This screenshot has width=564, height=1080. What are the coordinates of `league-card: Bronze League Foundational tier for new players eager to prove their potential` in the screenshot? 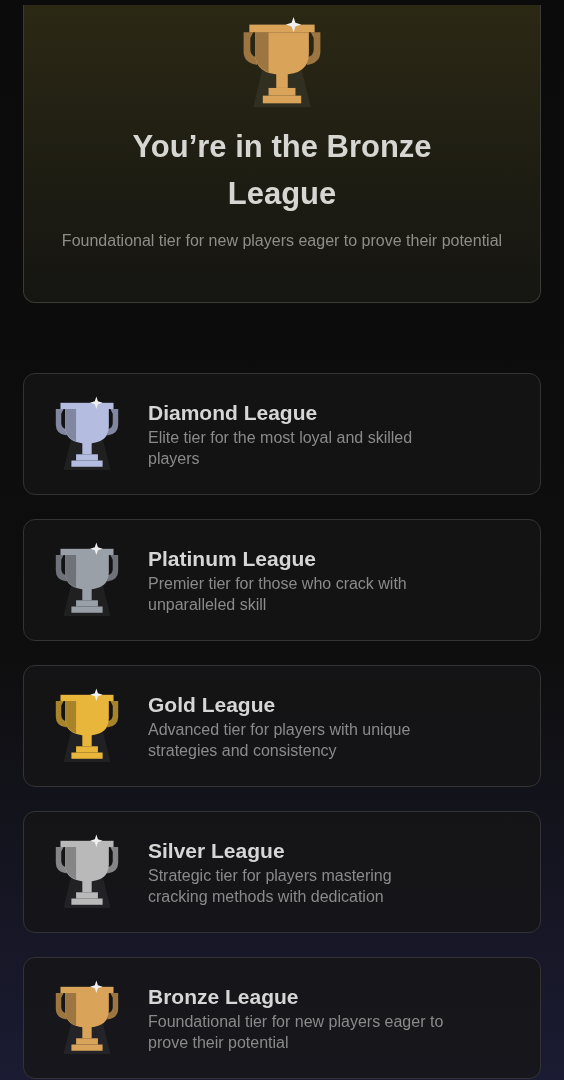 It's located at (282, 1018).